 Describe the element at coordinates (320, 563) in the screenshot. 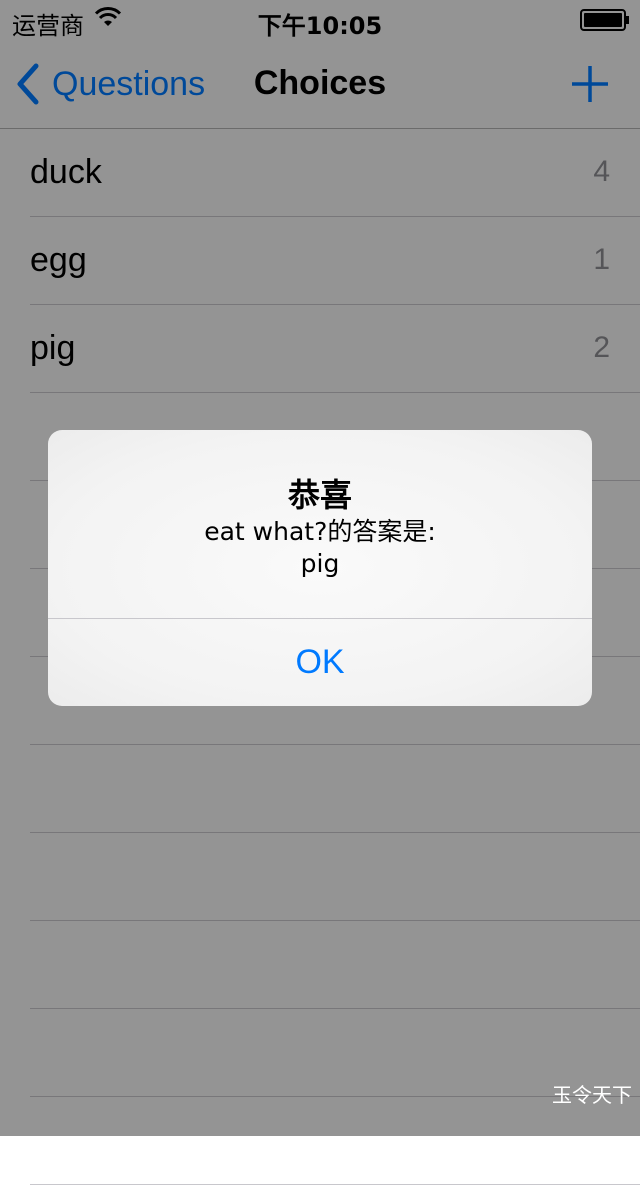

I see `alert-message-answer: pig` at that location.